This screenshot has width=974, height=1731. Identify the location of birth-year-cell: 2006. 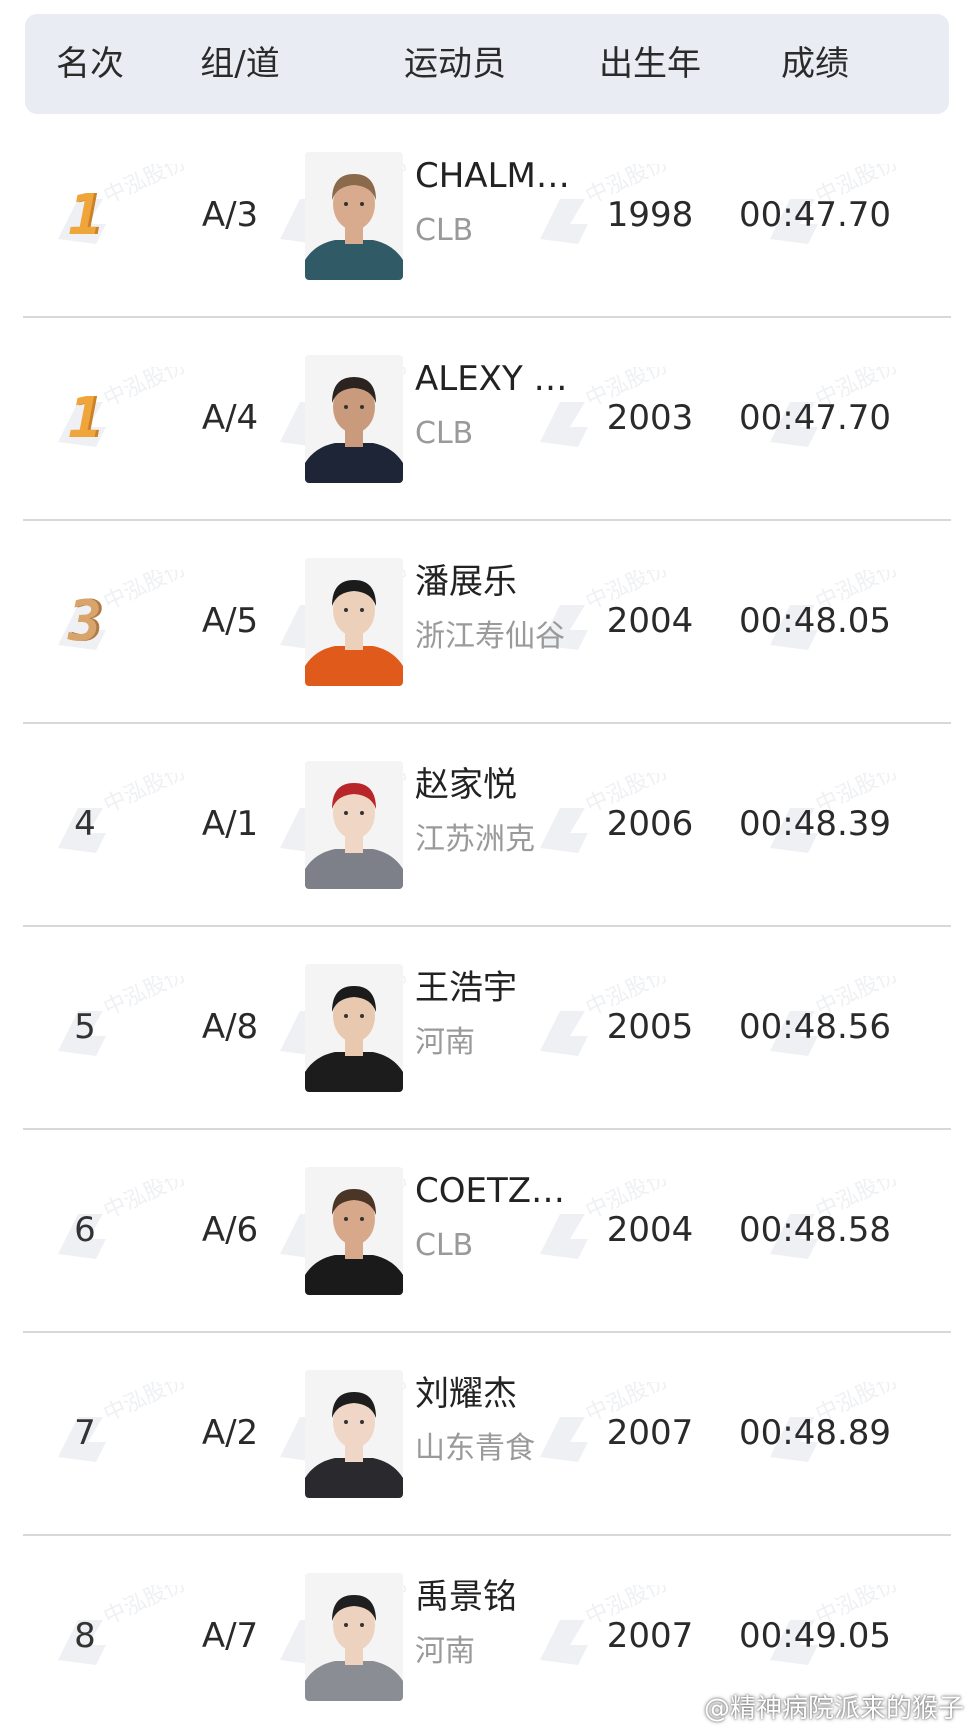
(650, 824).